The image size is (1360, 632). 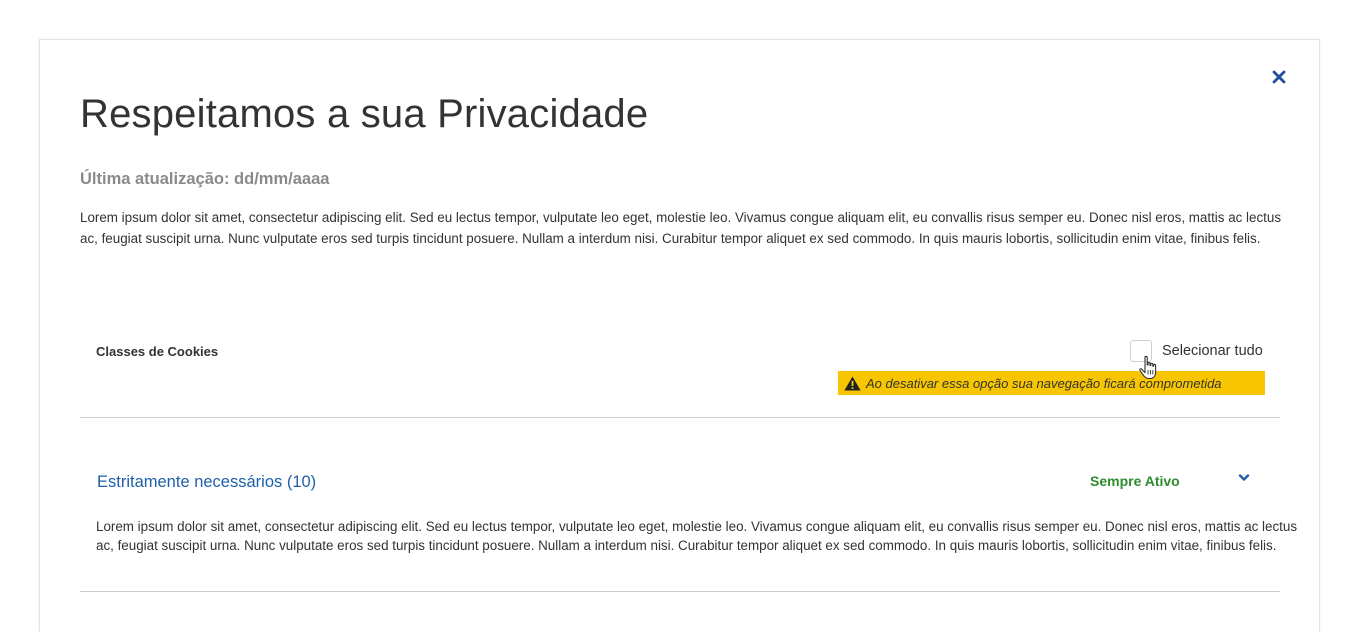 I want to click on select-all-label: Selecionar tudo, so click(x=1212, y=351).